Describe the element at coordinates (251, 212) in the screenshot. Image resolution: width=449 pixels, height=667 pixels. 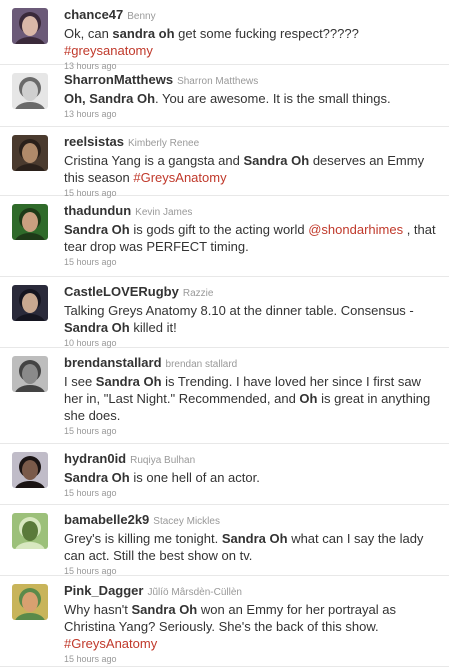
I see `tweet-header: thadundun Kevin James` at that location.